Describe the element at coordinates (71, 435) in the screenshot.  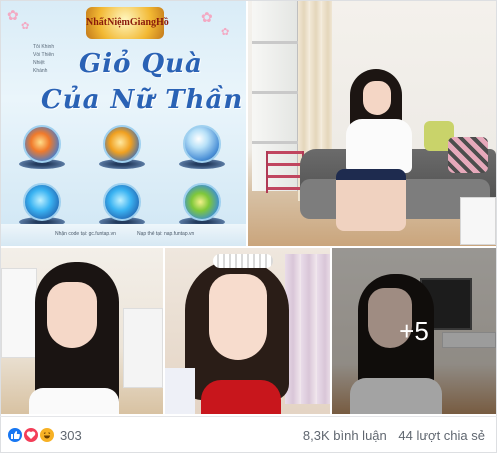
I see `reaction-count: 303` at that location.